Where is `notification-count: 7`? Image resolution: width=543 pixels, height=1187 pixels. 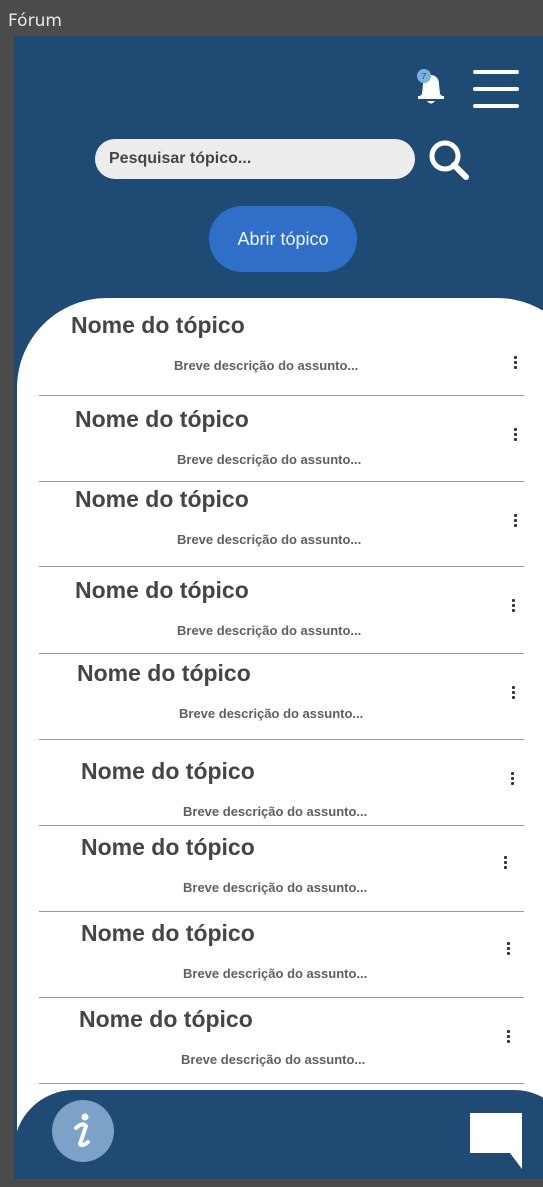 notification-count: 7 is located at coordinates (424, 76).